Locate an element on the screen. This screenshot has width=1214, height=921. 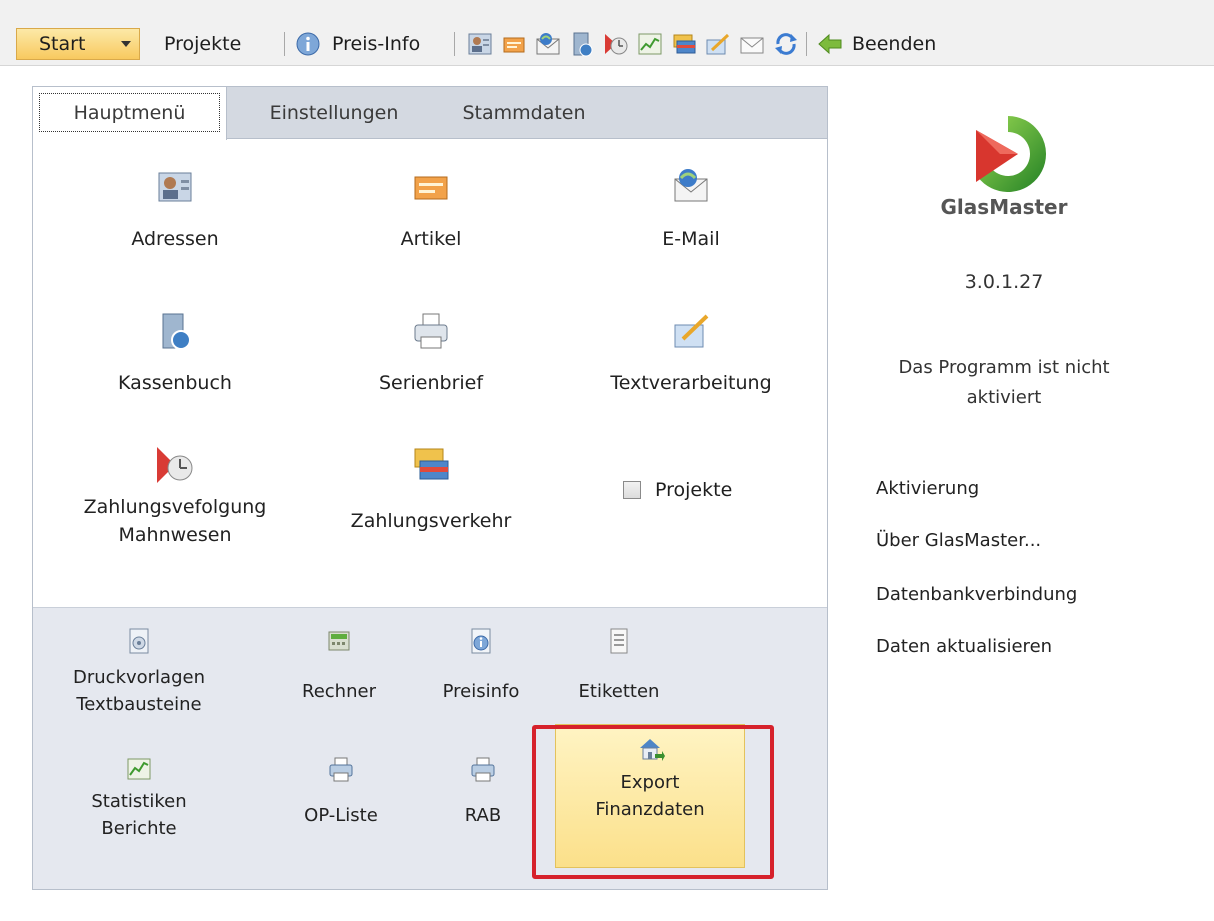
tile-label-line1: Druckvorlagen is located at coordinates (139, 677).